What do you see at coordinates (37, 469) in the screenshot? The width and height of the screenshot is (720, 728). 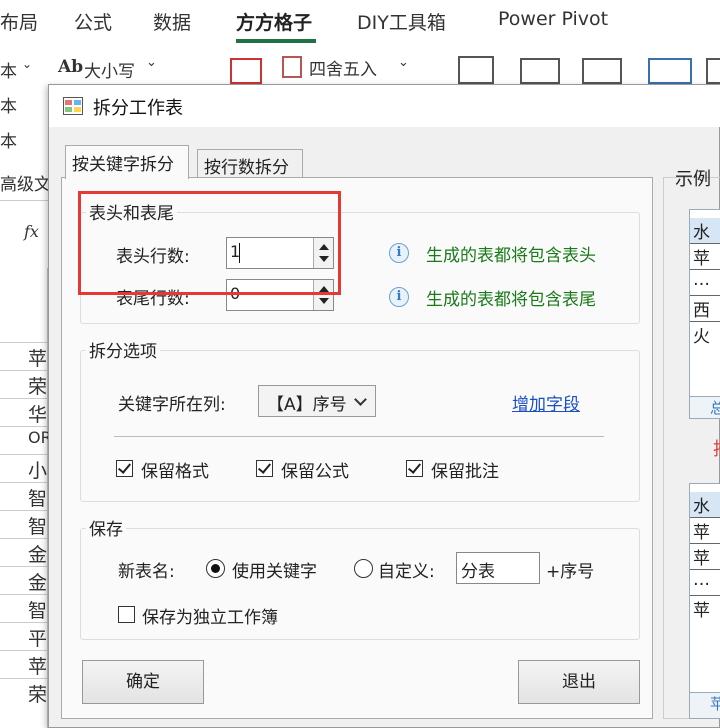 I see `sheet-cell: 小` at bounding box center [37, 469].